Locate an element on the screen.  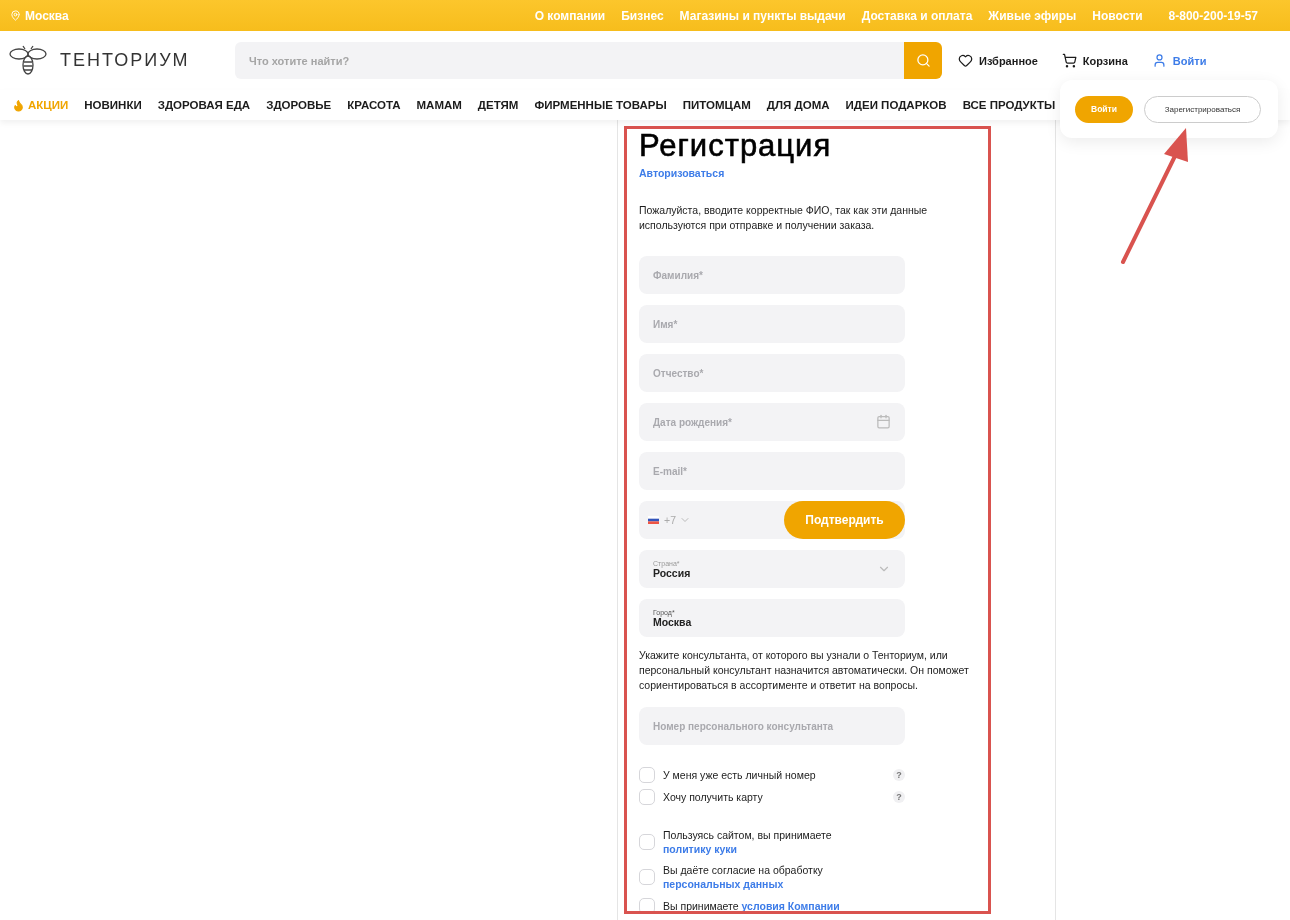
consultant-note: Укажите консультанта, от которого вы узнали о Тенториум, или персональный консультант назначится автоматически. Он поможет сориентироваться в ассортименте и ответит на вопросы. is located at coordinates (804, 670).